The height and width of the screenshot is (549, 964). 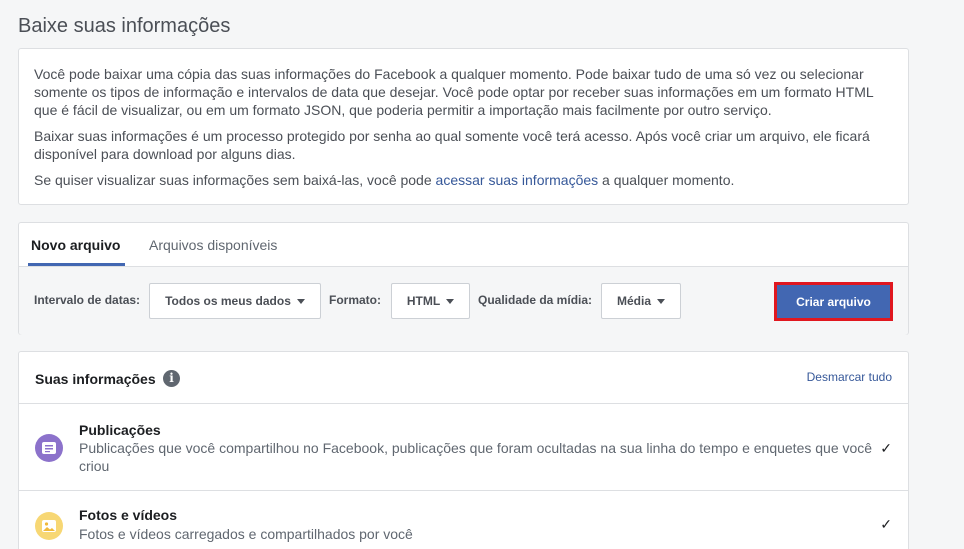 I want to click on date-range-label: Intervalo de datas:, so click(x=87, y=300).